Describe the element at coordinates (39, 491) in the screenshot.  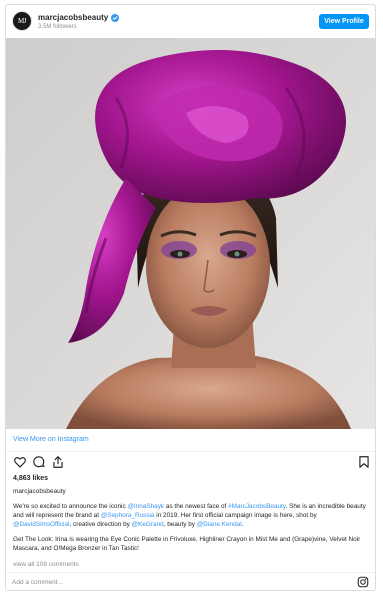
I see `caption-username: marcjacobsbeauty` at that location.